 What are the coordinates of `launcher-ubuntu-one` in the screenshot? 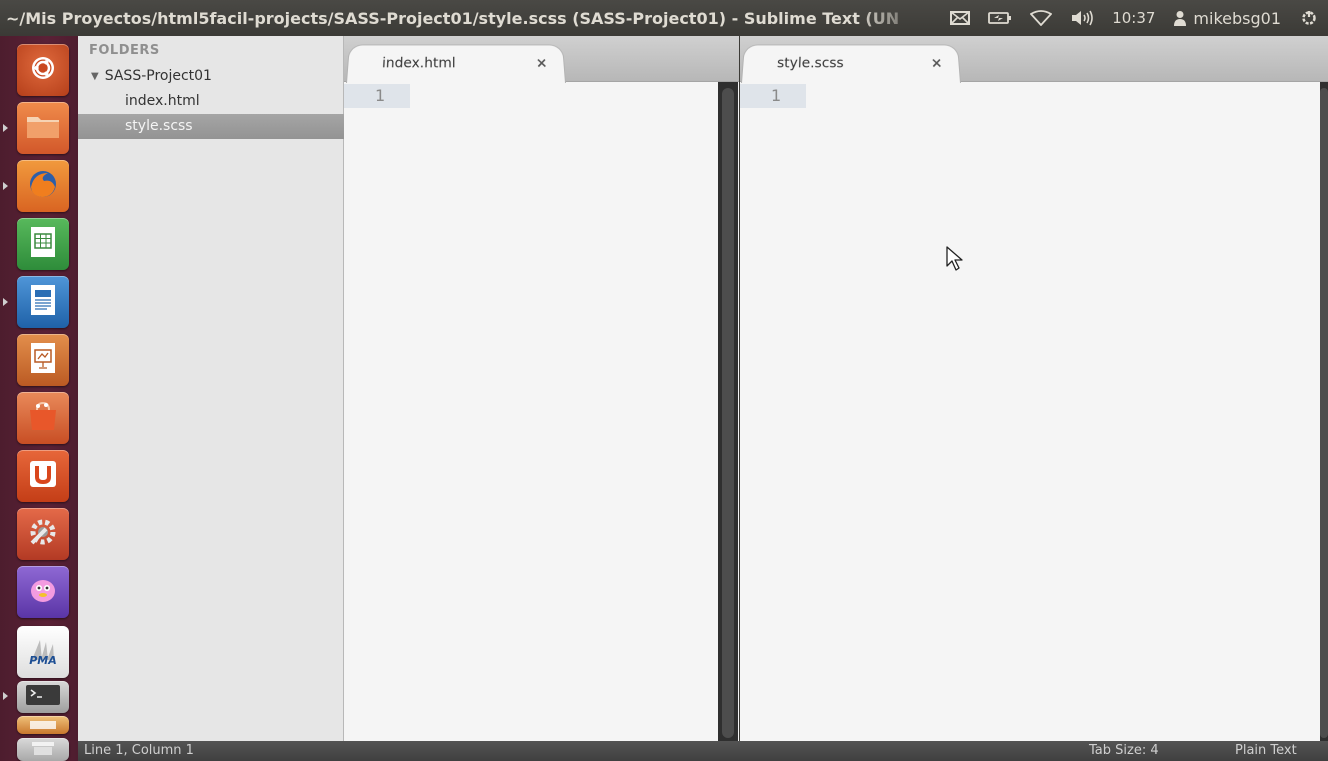 It's located at (43, 476).